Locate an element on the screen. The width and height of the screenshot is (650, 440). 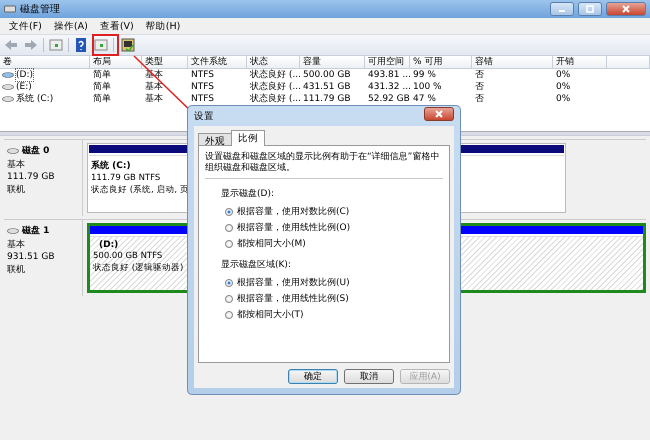
partition-status: 状态良好 (系统, 启动, 页 is located at coordinates (140, 190).